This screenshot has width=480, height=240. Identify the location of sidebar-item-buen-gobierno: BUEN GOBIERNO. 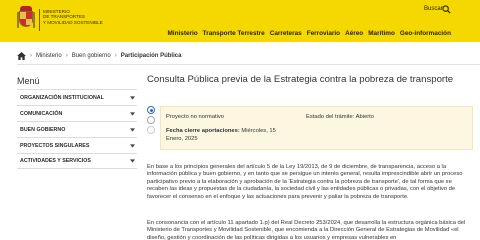
(77, 129).